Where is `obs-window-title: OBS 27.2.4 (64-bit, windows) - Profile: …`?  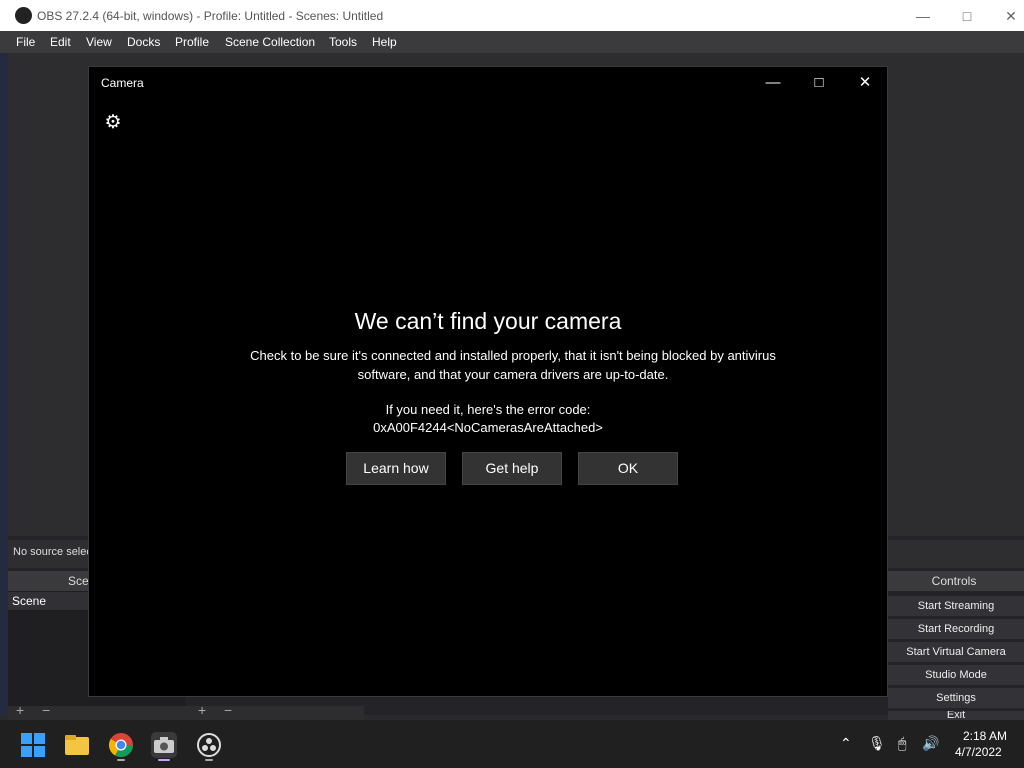 obs-window-title: OBS 27.2.4 (64-bit, windows) - Profile: … is located at coordinates (210, 16).